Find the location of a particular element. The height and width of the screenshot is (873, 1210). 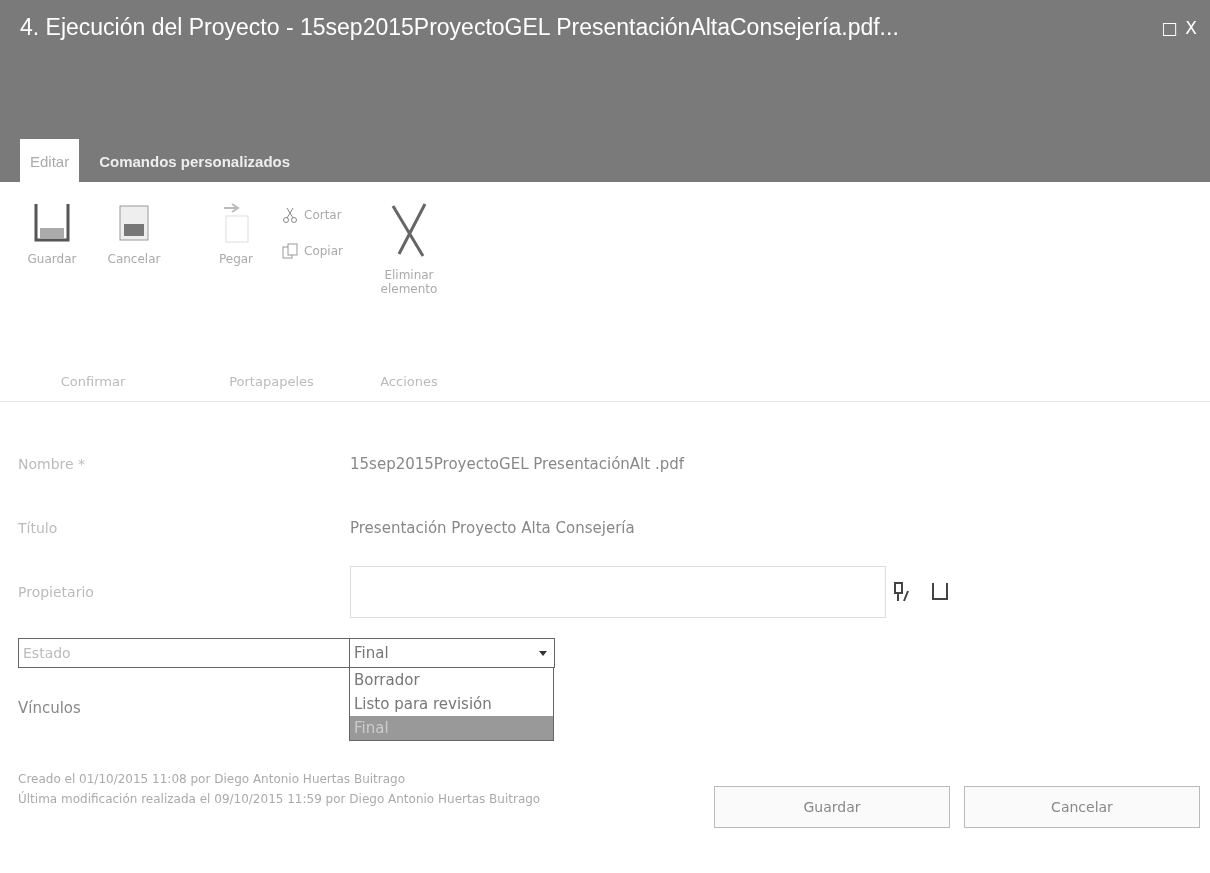

field-label: Título is located at coordinates (38, 528).